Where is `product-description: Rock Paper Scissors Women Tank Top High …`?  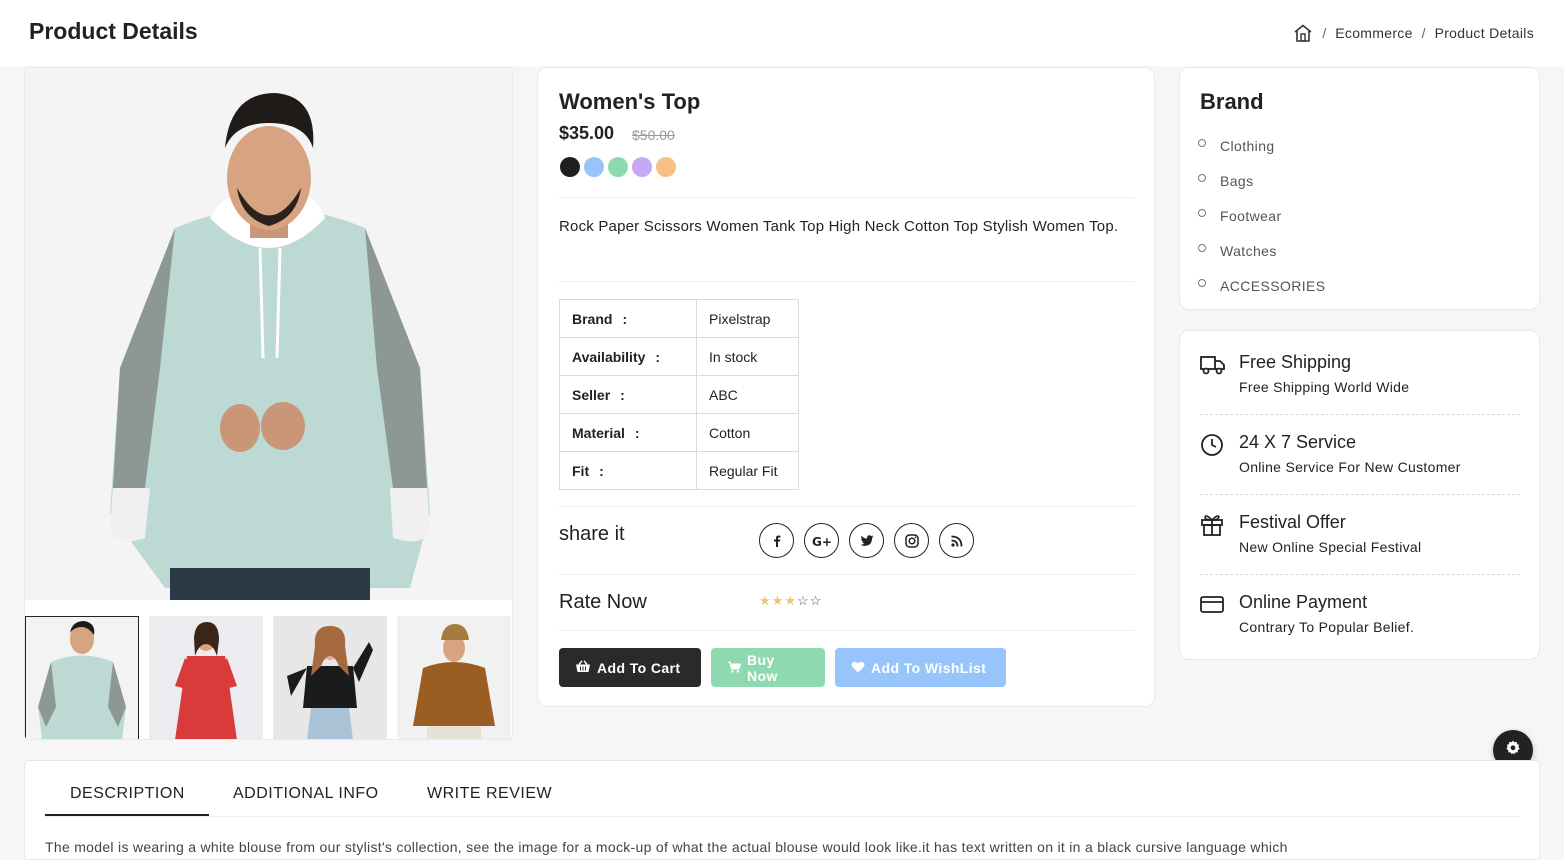 product-description: Rock Paper Scissors Women Tank Top High … is located at coordinates (839, 226).